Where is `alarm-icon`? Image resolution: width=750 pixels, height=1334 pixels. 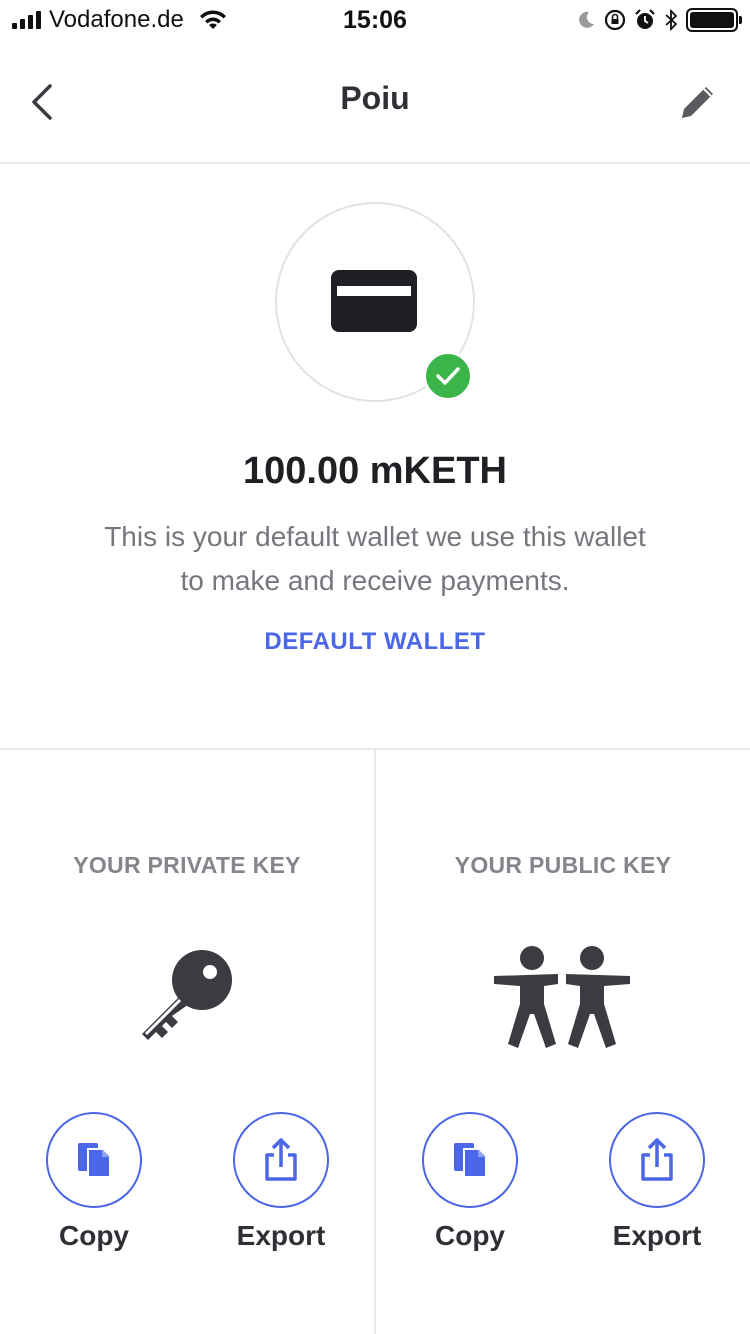
alarm-icon is located at coordinates (645, 19).